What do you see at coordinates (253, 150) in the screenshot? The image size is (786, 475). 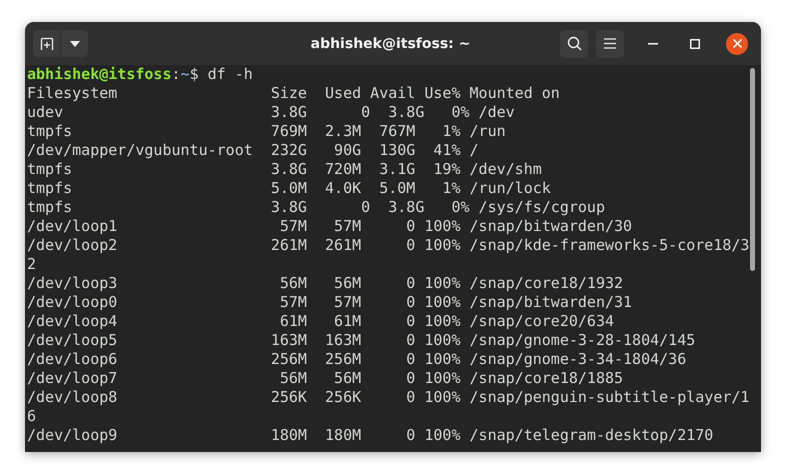 I see `terminal-line: /dev/mapper/vgubuntu-root 232G 90G 130G 41% /` at bounding box center [253, 150].